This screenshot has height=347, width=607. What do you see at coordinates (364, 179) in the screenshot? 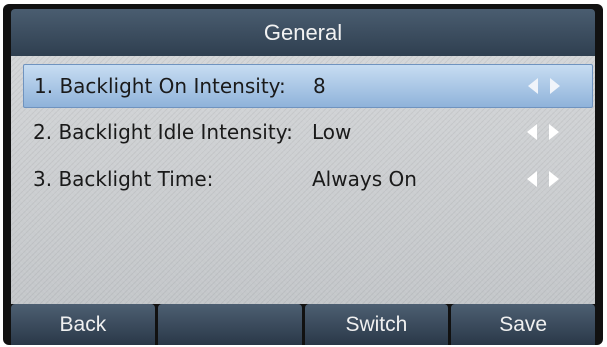
I see `setting-value: Always On` at bounding box center [364, 179].